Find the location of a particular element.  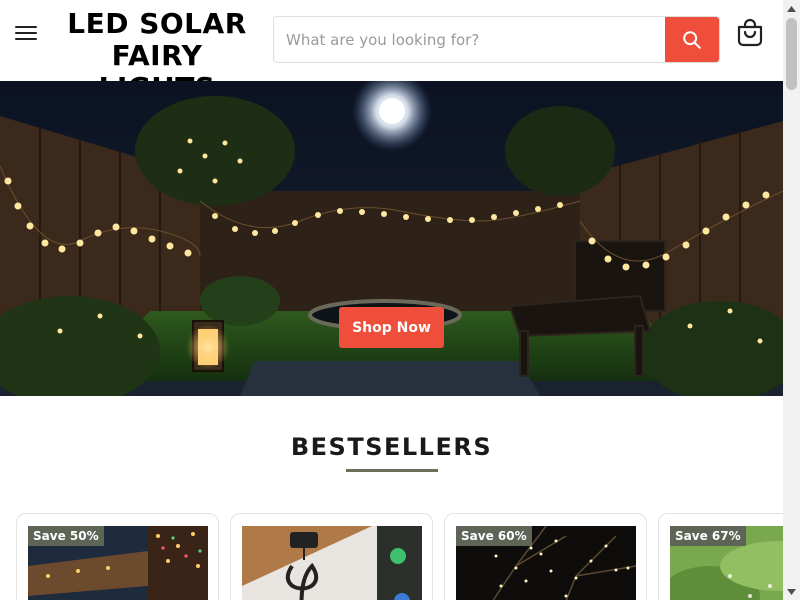

title-underline is located at coordinates (392, 470).